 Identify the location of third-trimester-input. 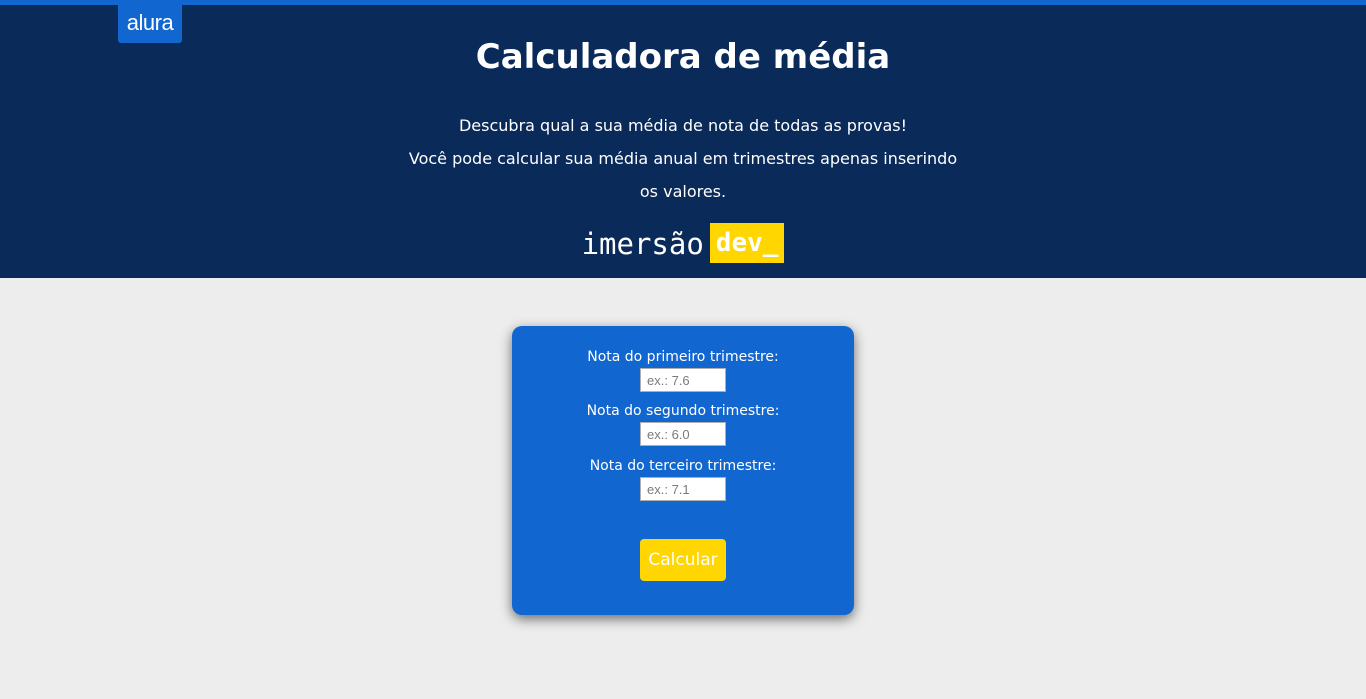
(683, 489).